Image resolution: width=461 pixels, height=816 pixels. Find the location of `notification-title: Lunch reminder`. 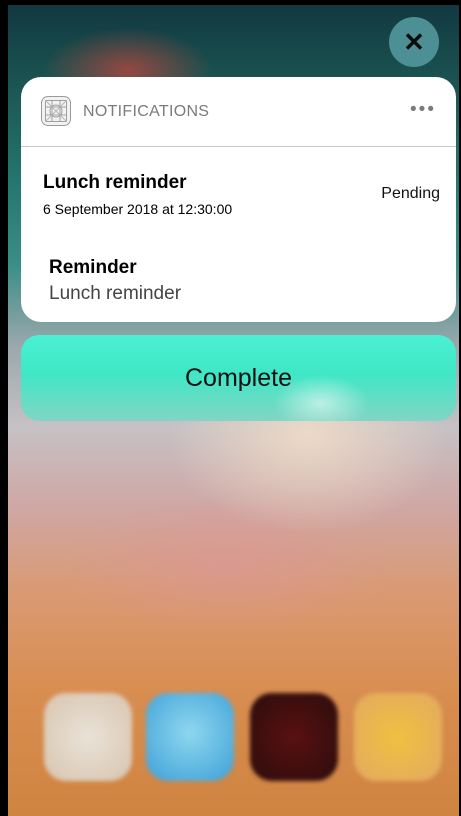

notification-title: Lunch reminder is located at coordinates (115, 182).